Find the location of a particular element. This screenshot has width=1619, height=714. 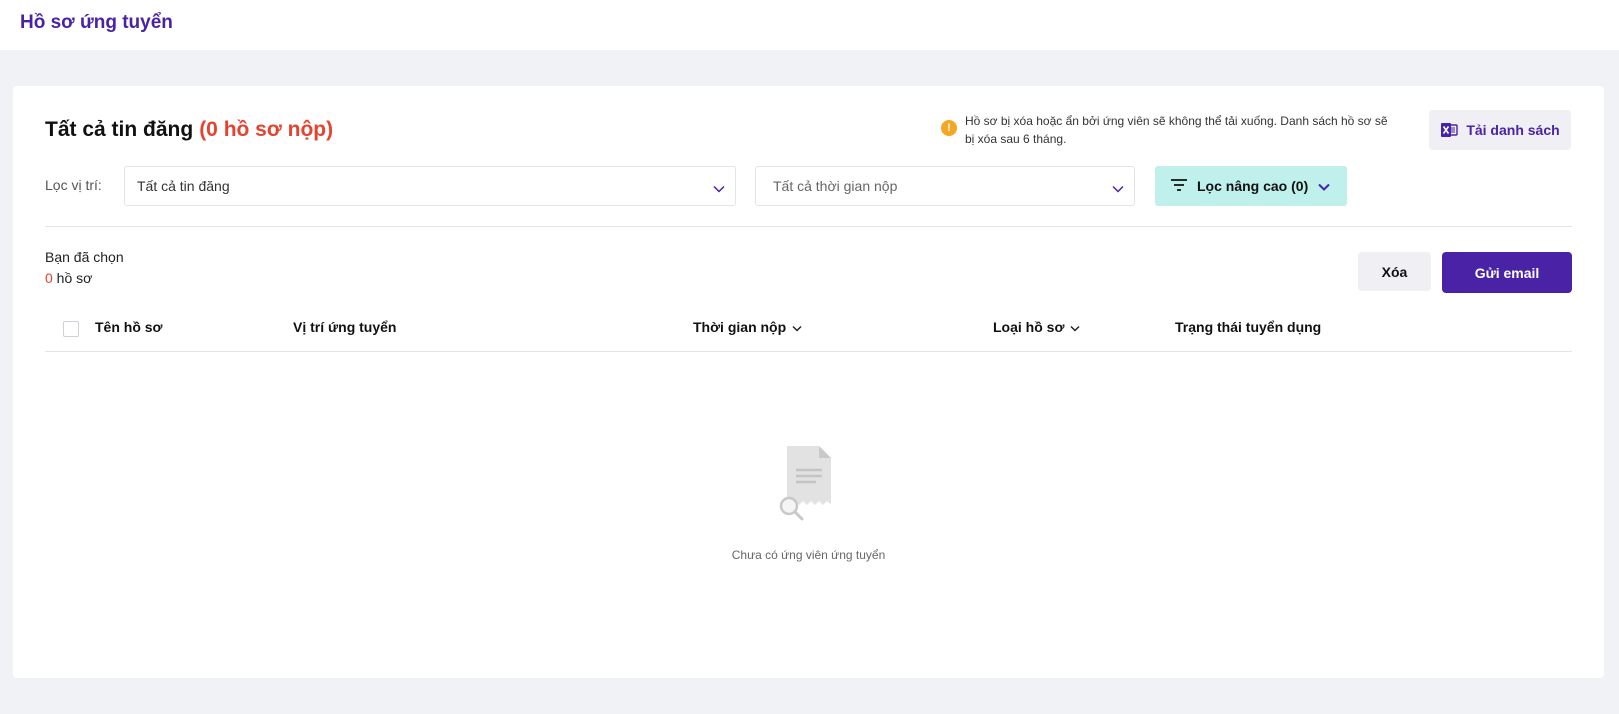

excel-icon is located at coordinates (1449, 130).